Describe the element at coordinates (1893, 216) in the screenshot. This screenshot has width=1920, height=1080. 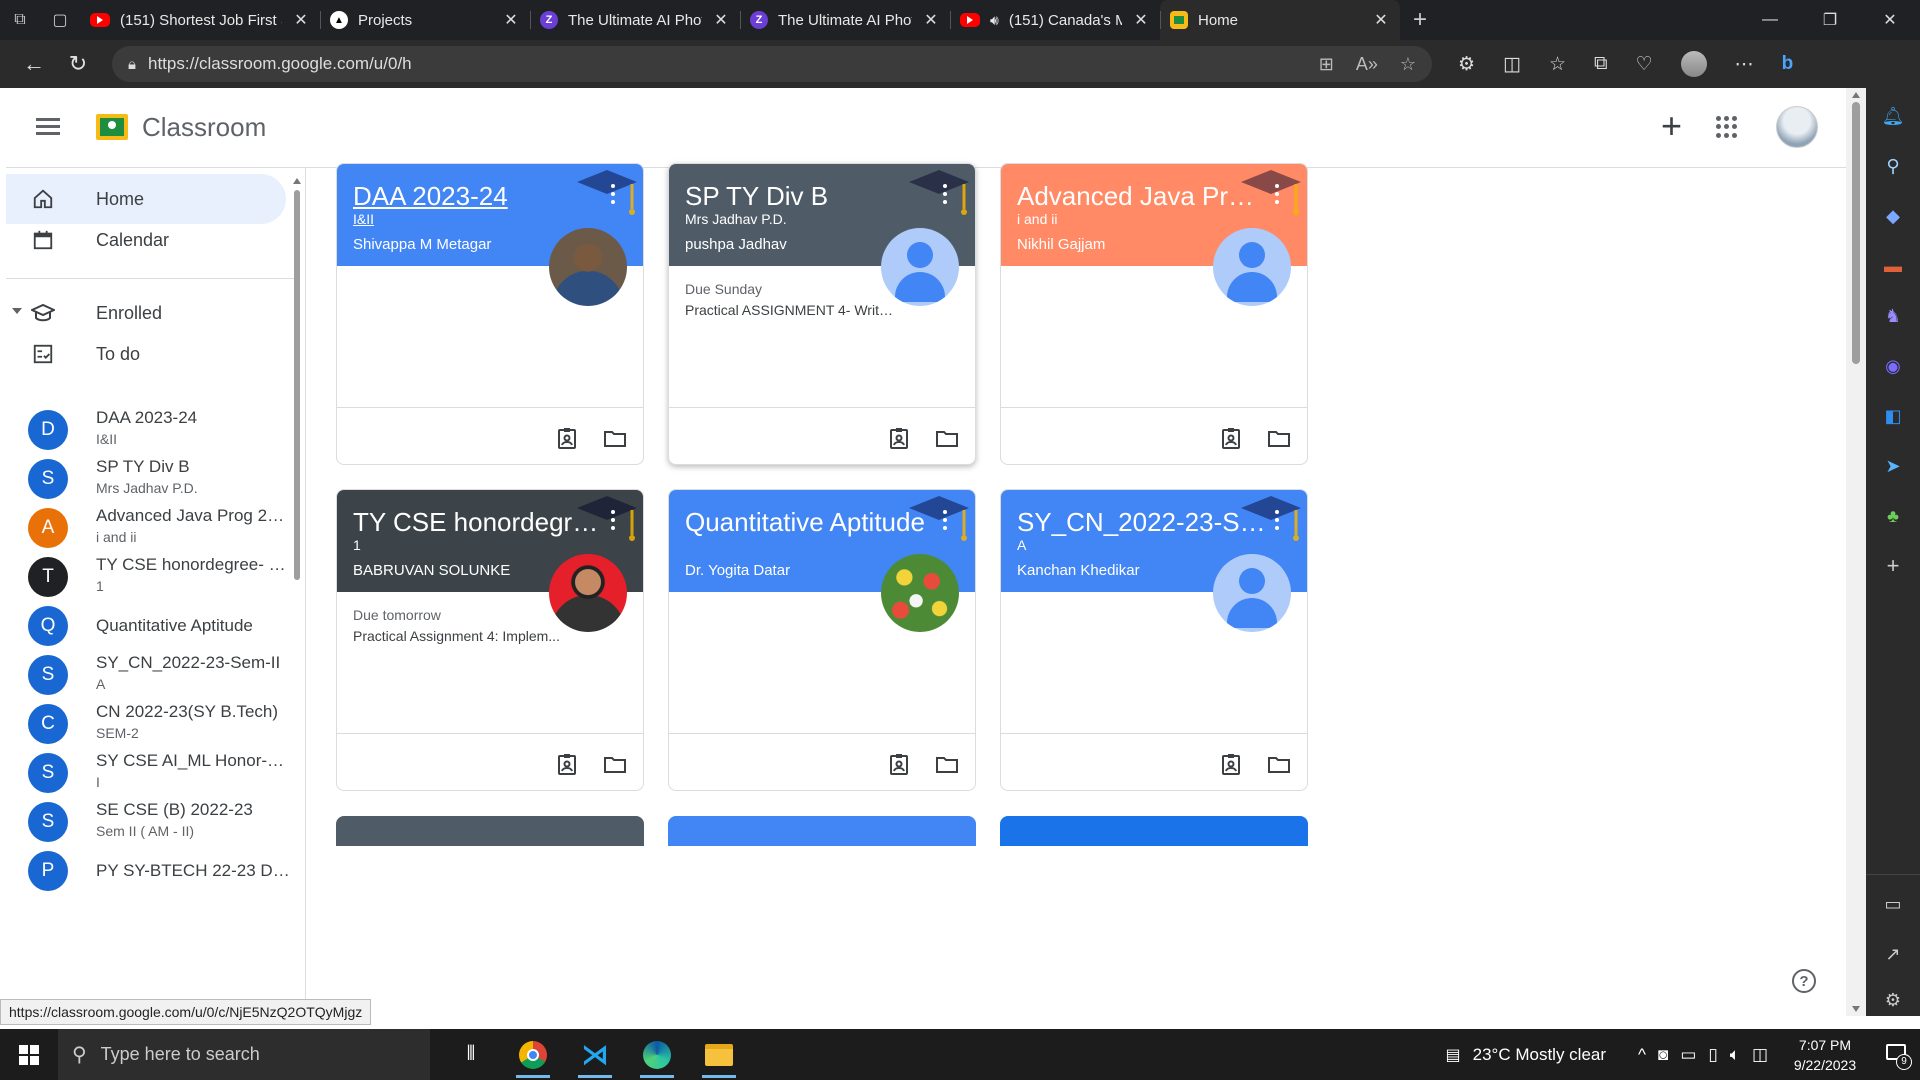
I see `shopping-tag-icon: ◆` at that location.